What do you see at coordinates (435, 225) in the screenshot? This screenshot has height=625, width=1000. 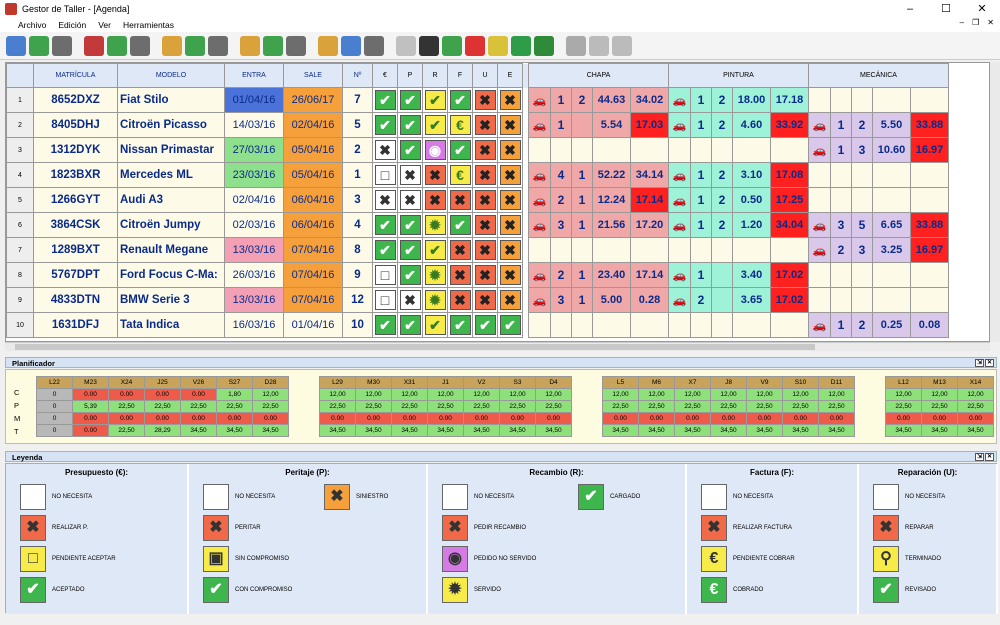 I see `status-cell: ✹` at bounding box center [435, 225].